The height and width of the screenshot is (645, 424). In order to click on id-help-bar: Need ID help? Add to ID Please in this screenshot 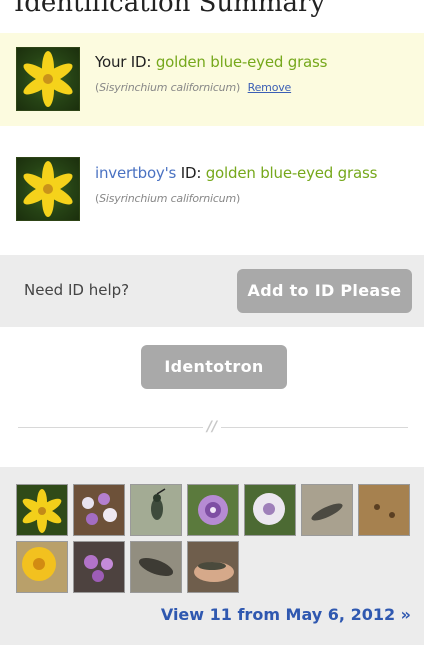, I will do `click(212, 291)`.